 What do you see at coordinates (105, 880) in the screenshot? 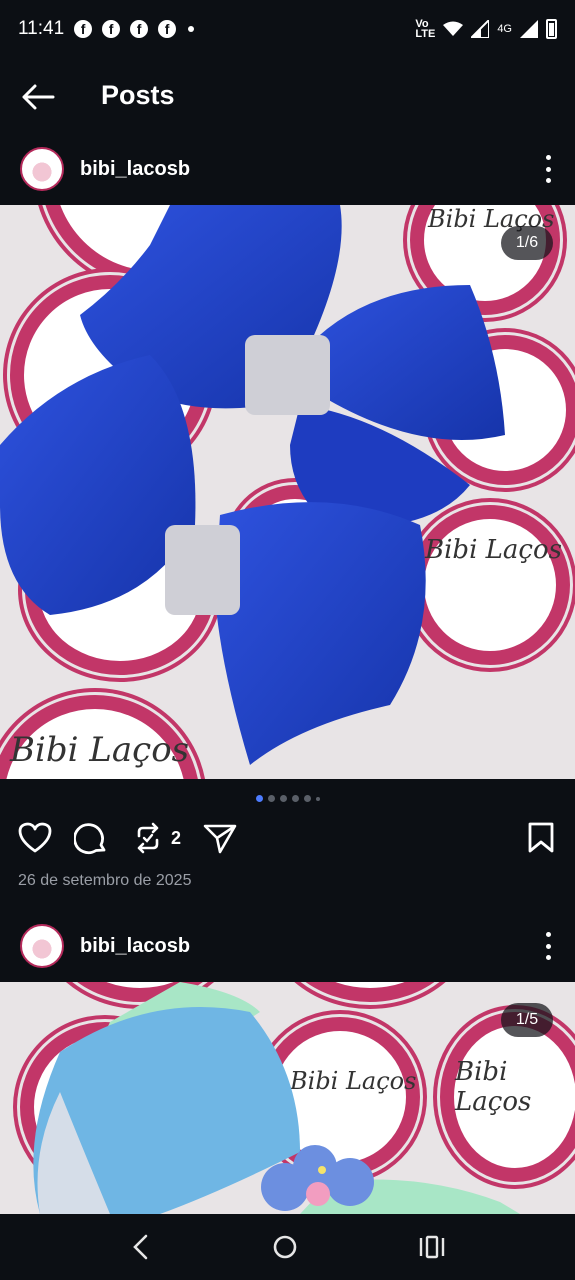
I see `post-date: 26 de setembro de 2025` at bounding box center [105, 880].